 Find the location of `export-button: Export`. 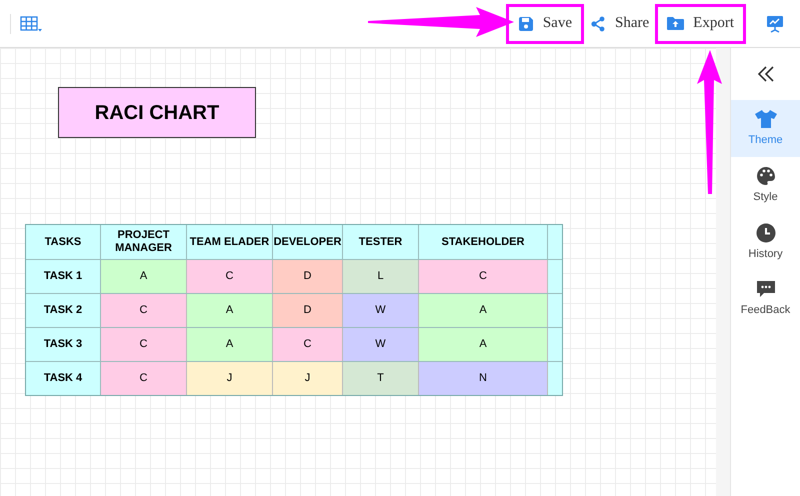

export-button: Export is located at coordinates (700, 24).